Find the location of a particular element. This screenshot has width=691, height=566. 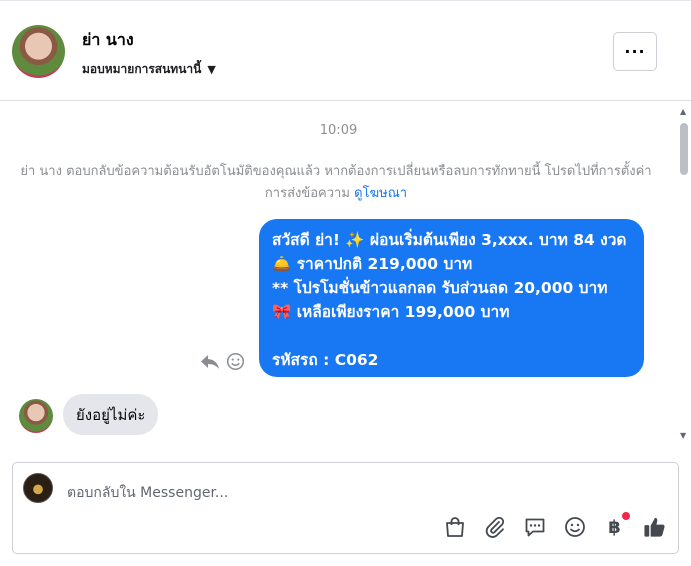

message-actions is located at coordinates (222, 363).